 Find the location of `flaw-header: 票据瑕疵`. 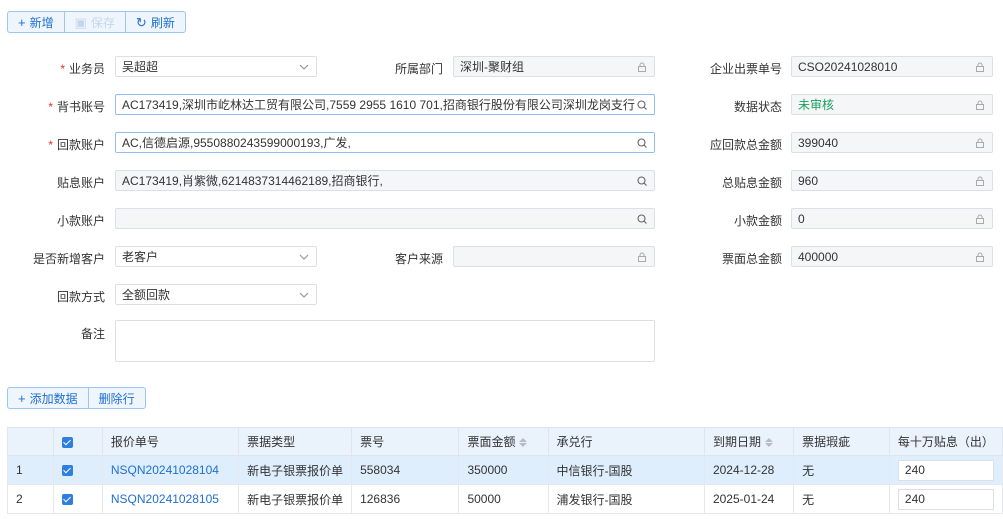

flaw-header: 票据瑕疵 is located at coordinates (841, 441).